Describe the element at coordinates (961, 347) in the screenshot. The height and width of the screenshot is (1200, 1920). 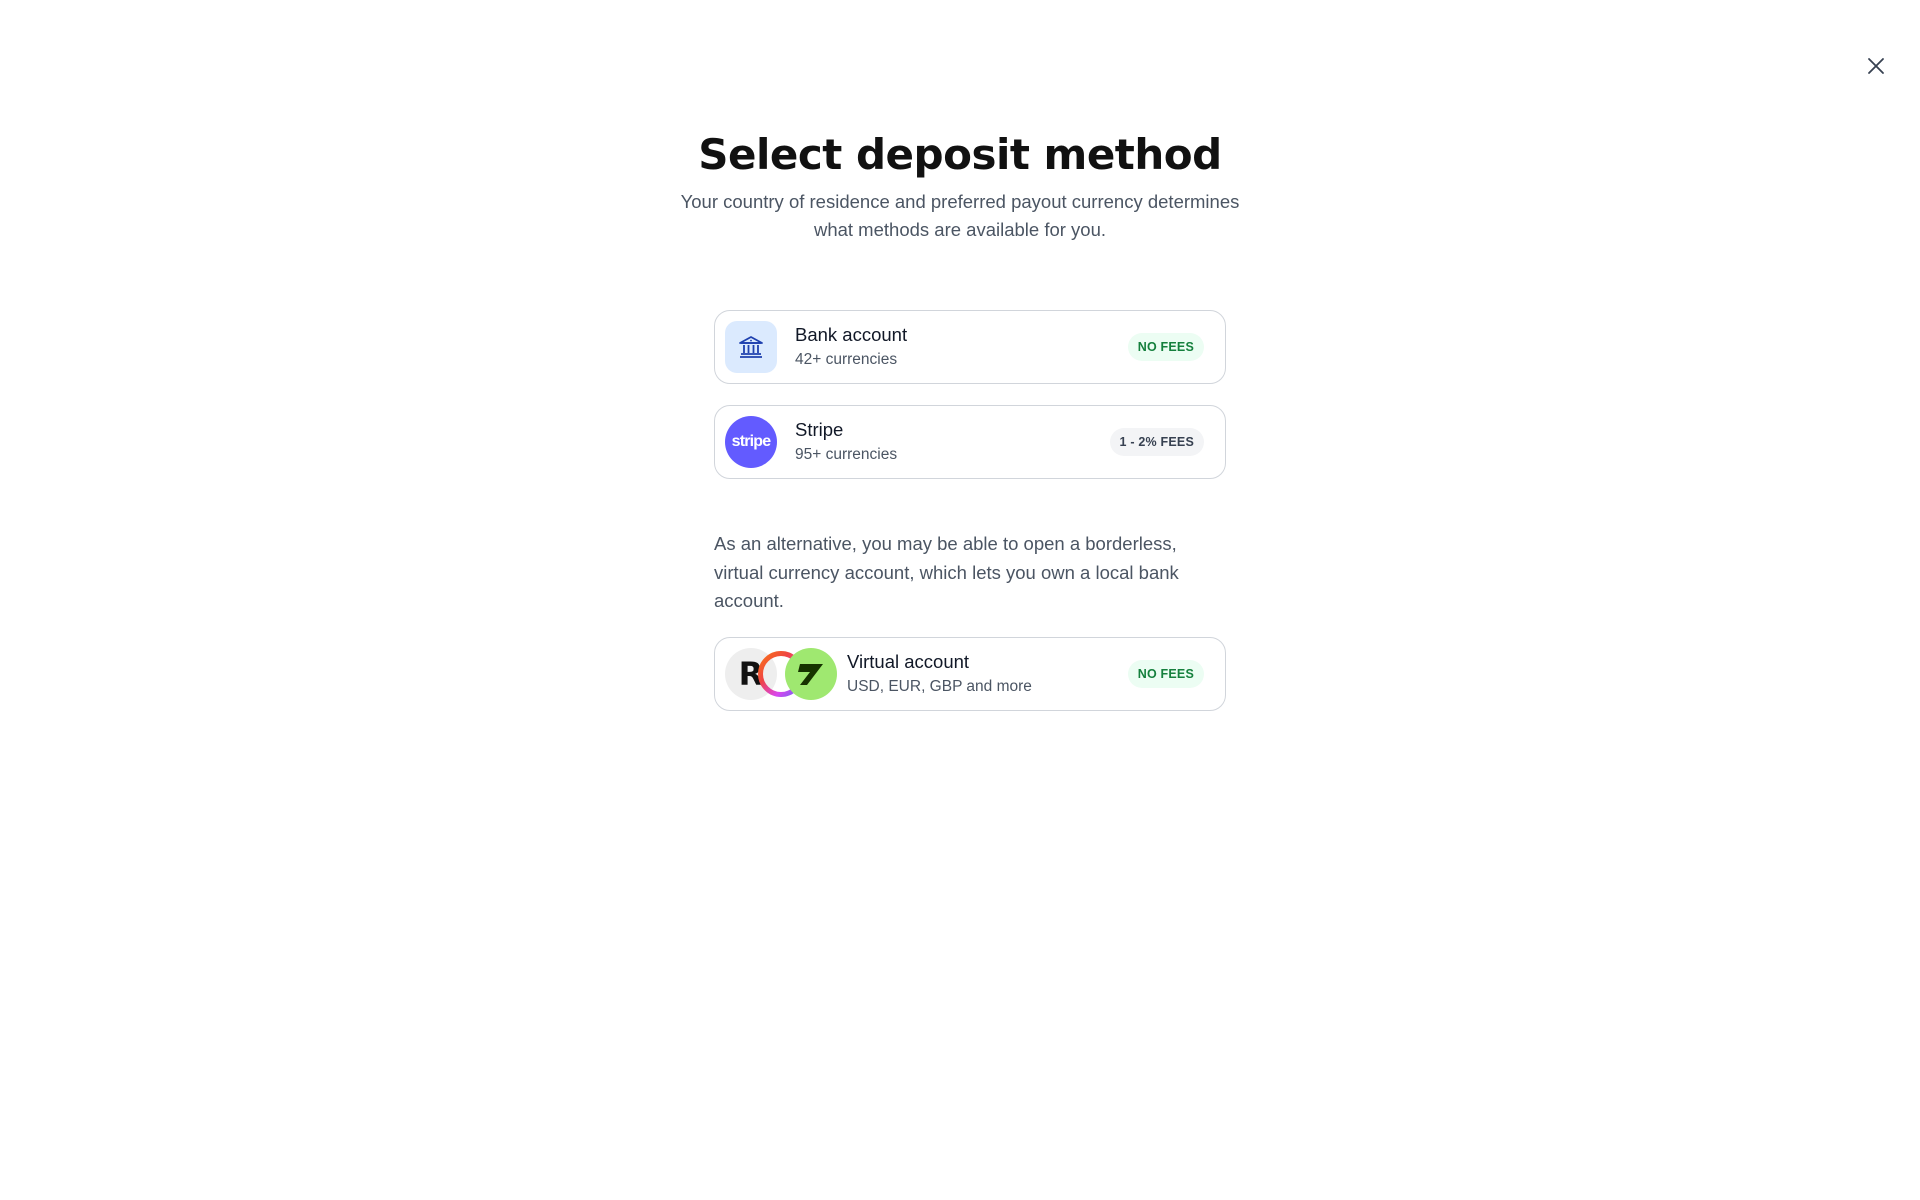
I see `bank-account-text: Bank account 42+ currencies` at that location.